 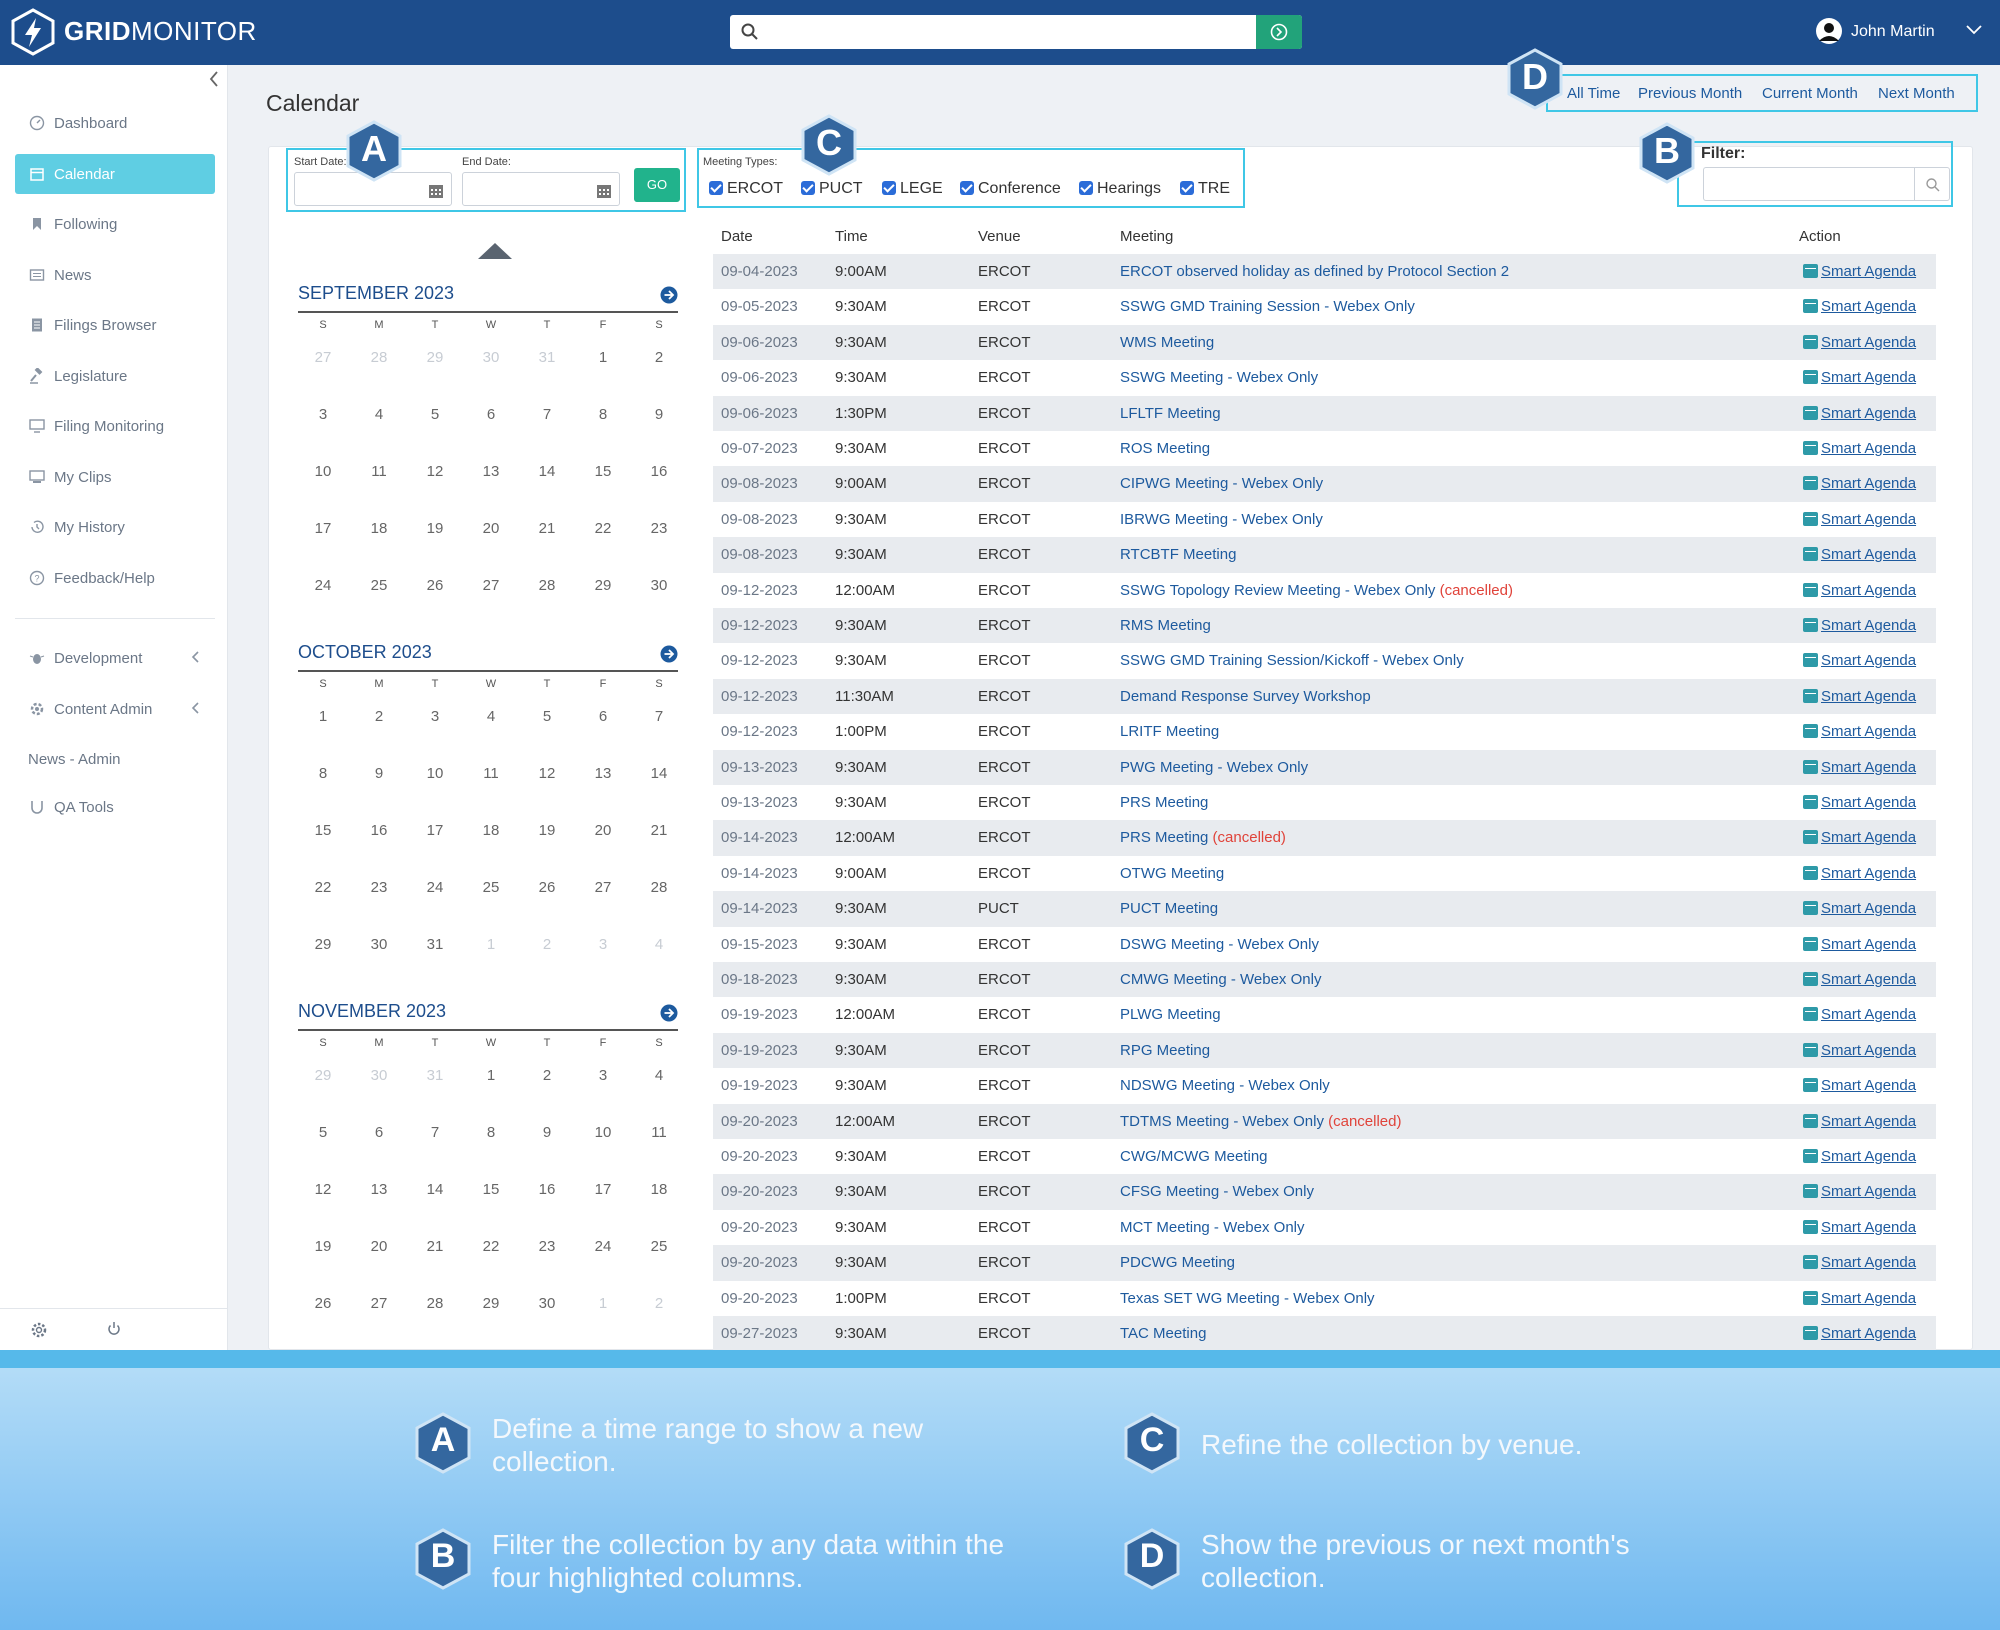 What do you see at coordinates (214, 79) in the screenshot?
I see `collapse-sidebar-icon` at bounding box center [214, 79].